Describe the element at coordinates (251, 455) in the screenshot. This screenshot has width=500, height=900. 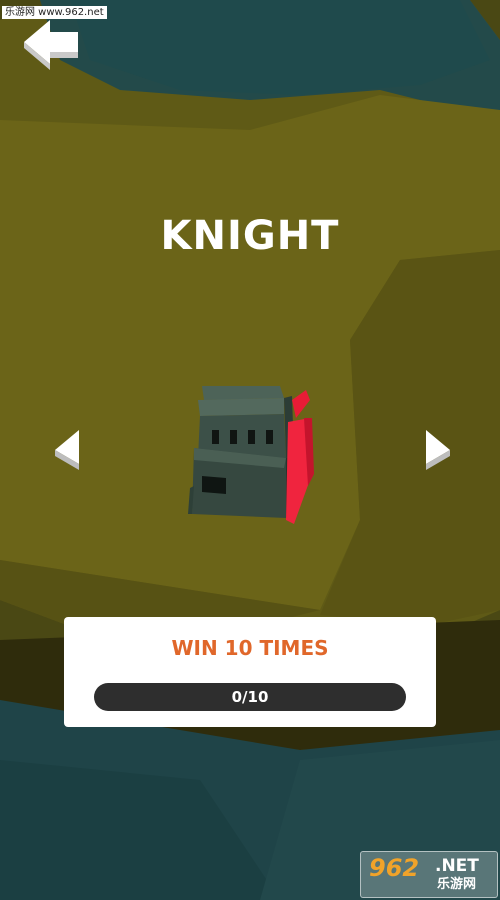
I see `knight-helmet-model` at that location.